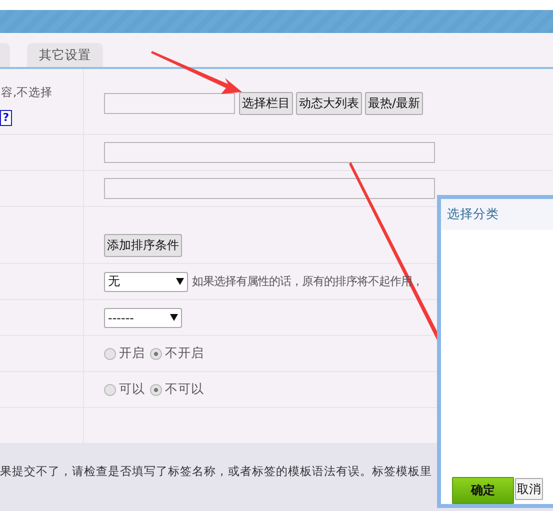 The height and width of the screenshot is (511, 553). Describe the element at coordinates (132, 389) in the screenshot. I see `radio-label: 可以` at that location.